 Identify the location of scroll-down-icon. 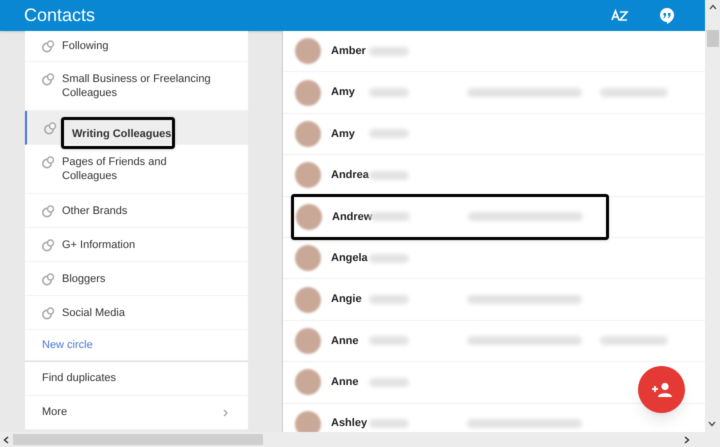
(712, 424).